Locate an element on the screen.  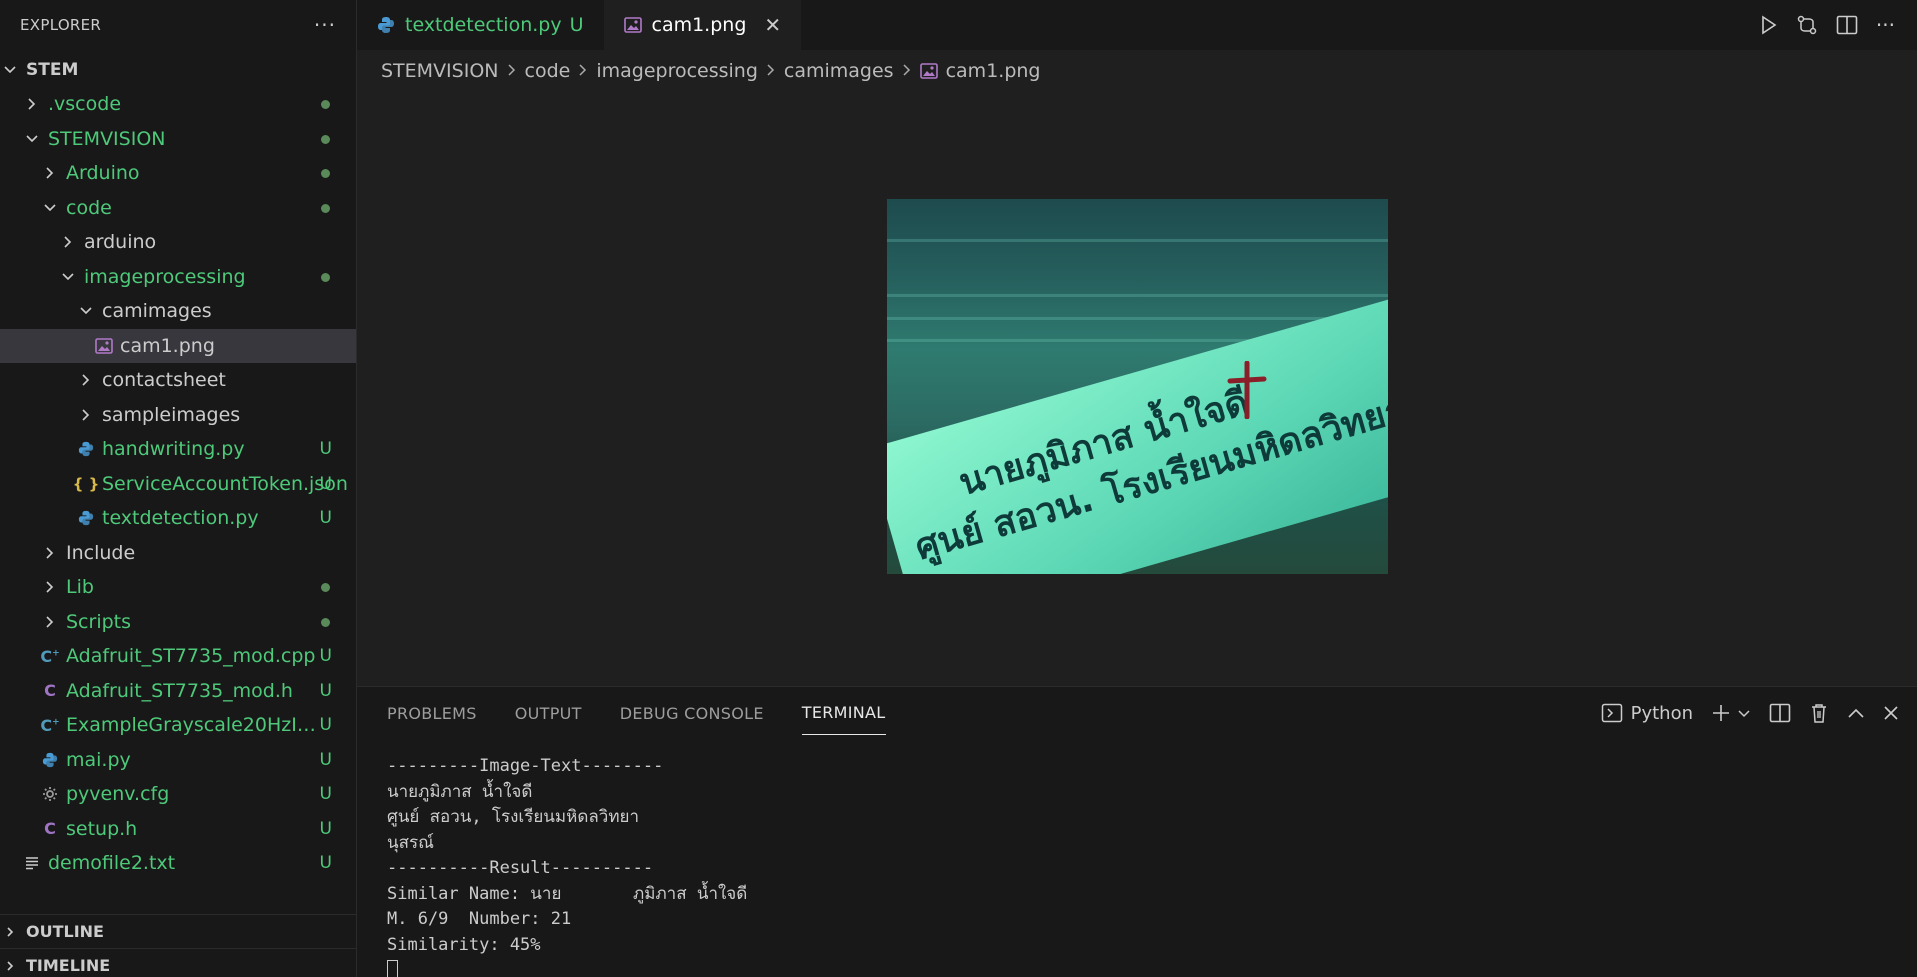
tree-item-label: Scripts is located at coordinates (99, 621).